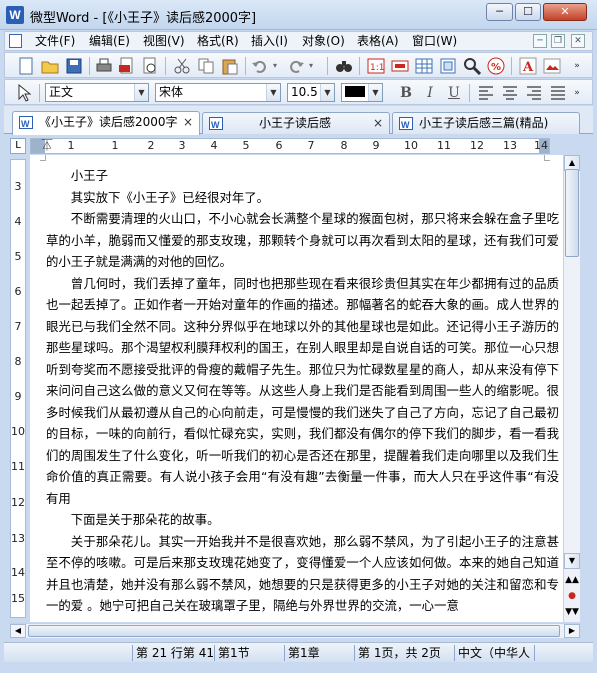  I want to click on color-swatch, so click(355, 91).